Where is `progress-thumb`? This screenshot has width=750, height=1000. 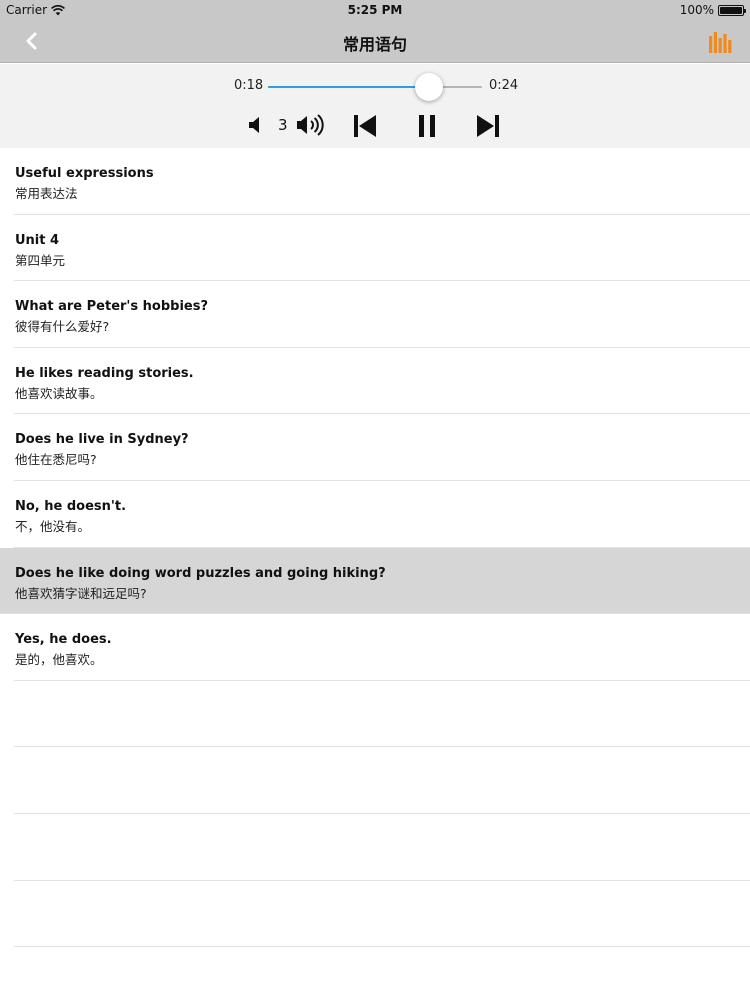
progress-thumb is located at coordinates (428, 87).